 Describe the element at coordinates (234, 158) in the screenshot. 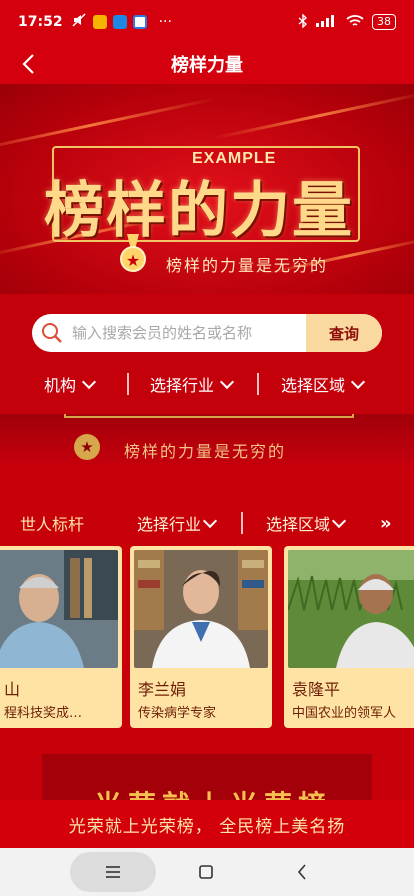

I see `hero-example-text: EXAMPLE` at that location.